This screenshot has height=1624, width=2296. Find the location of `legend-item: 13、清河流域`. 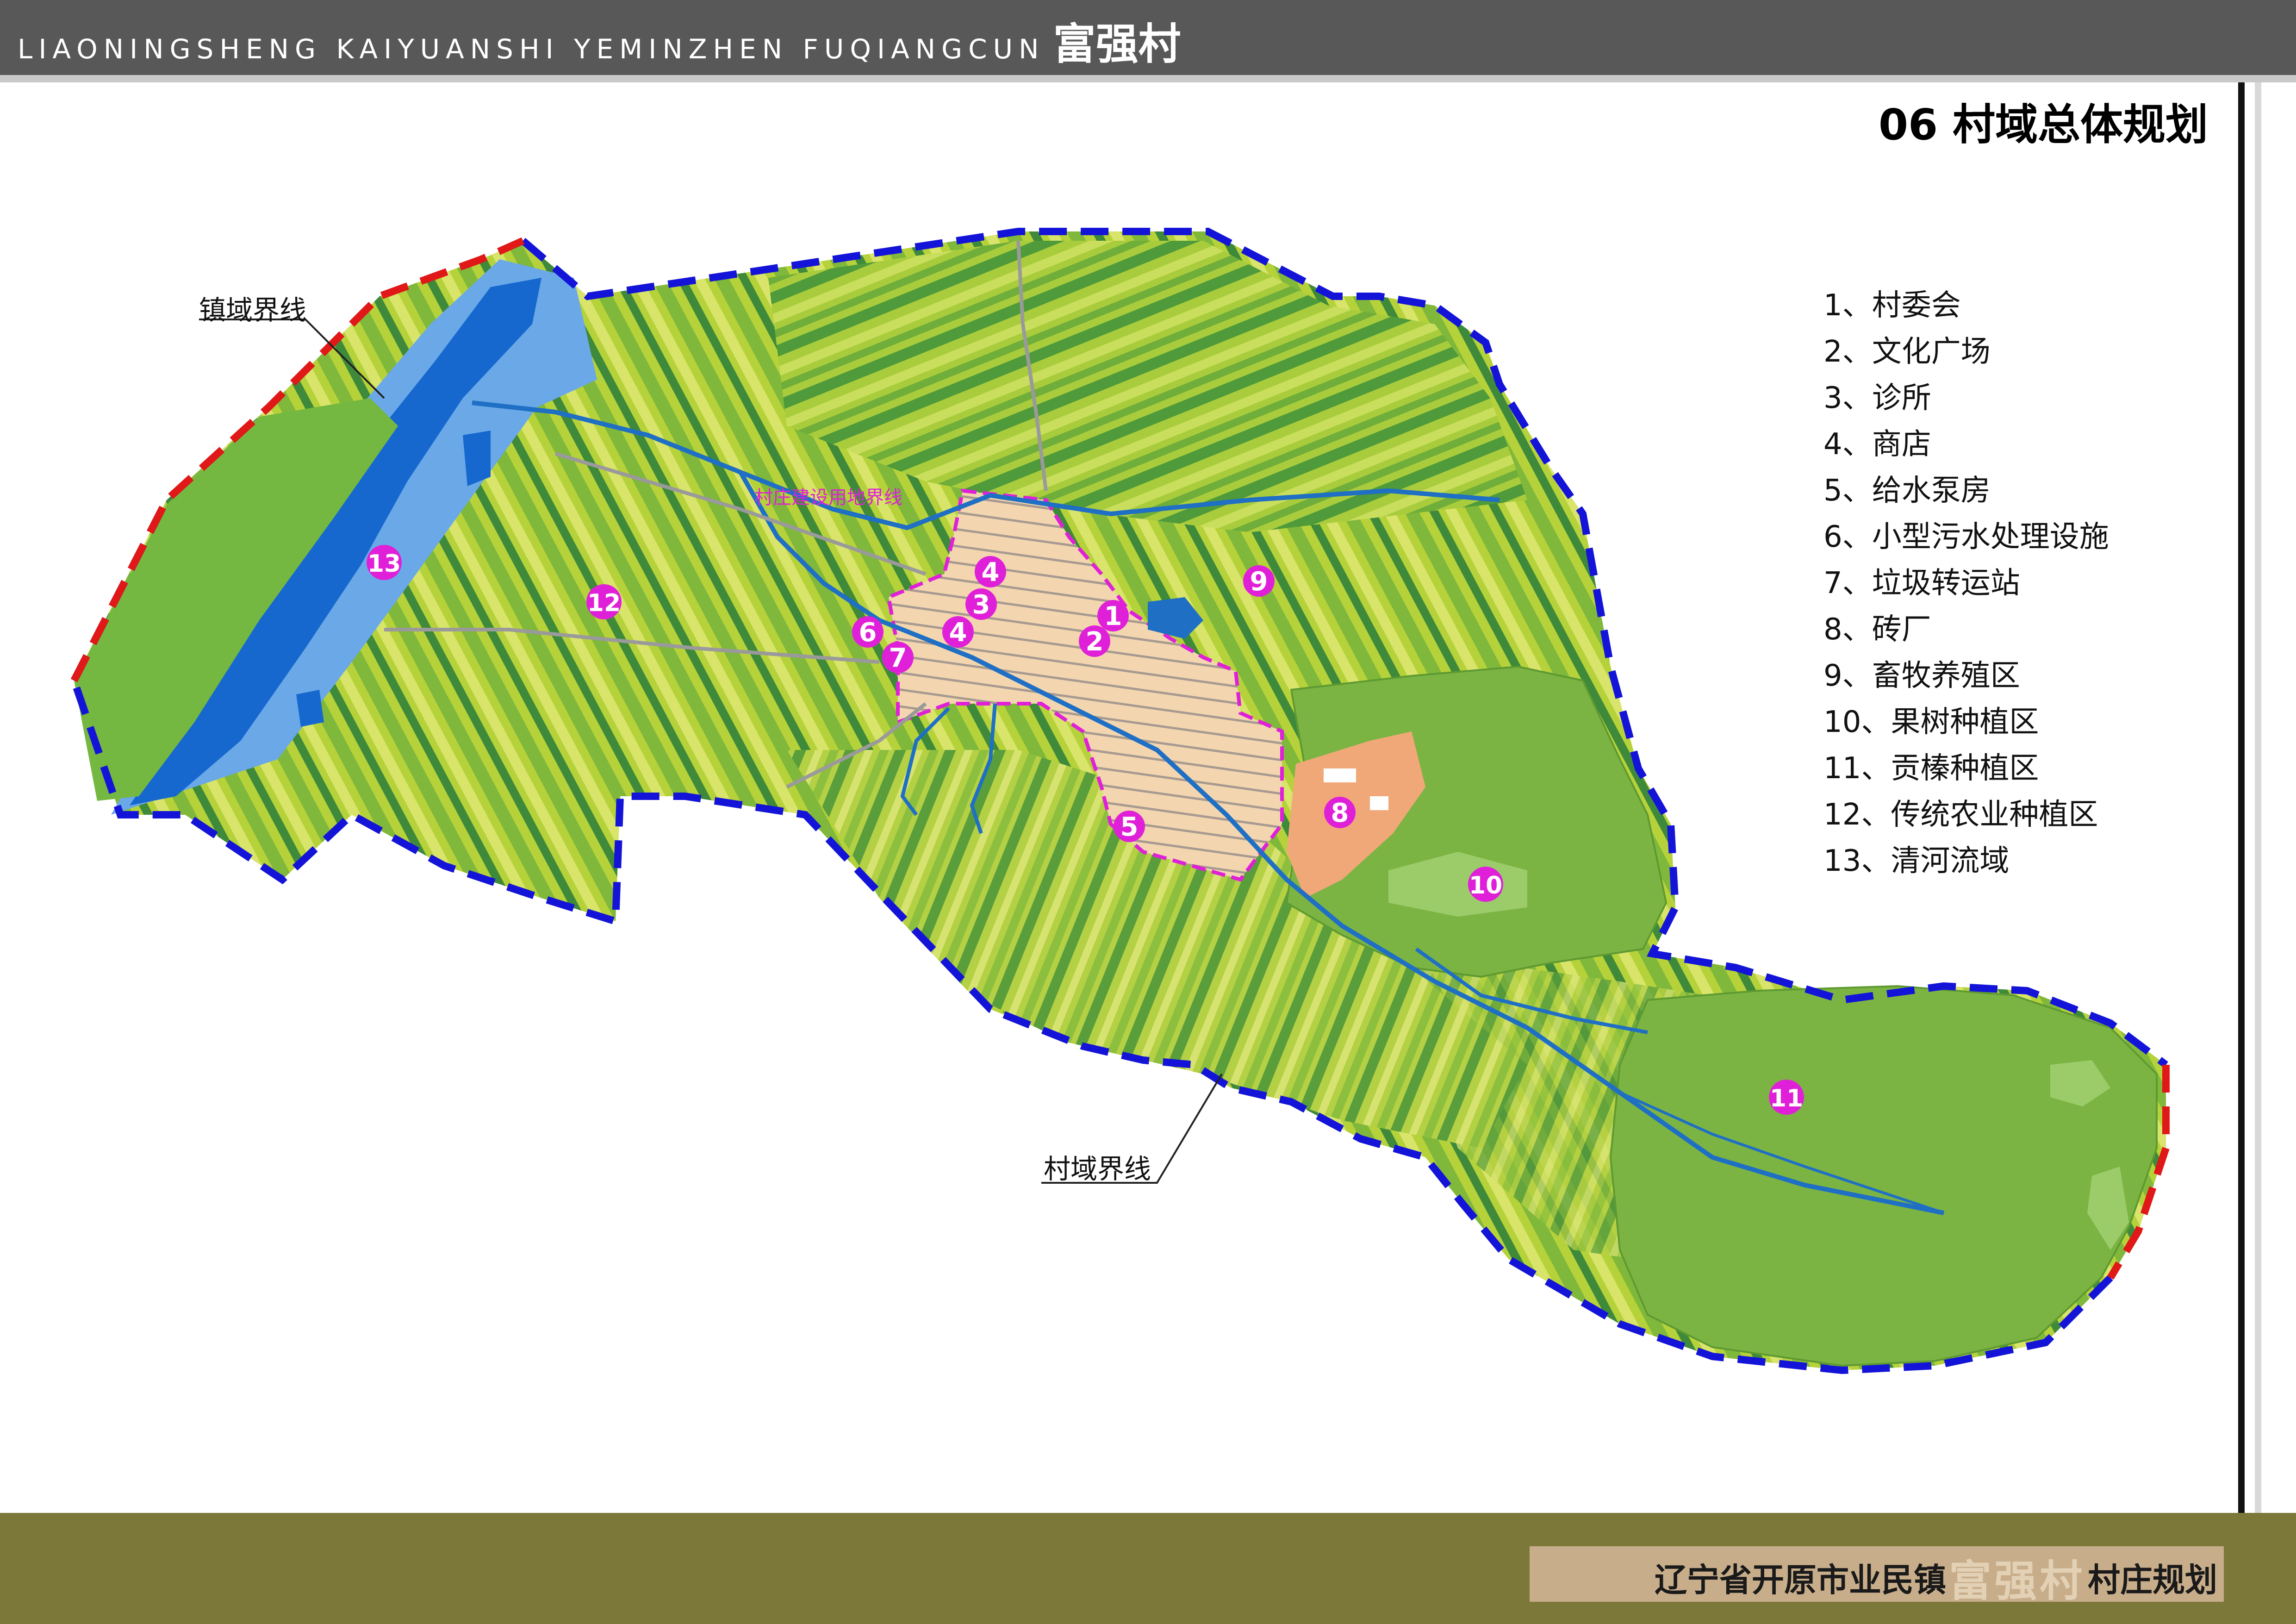

legend-item: 13、清河流域 is located at coordinates (1916, 861).